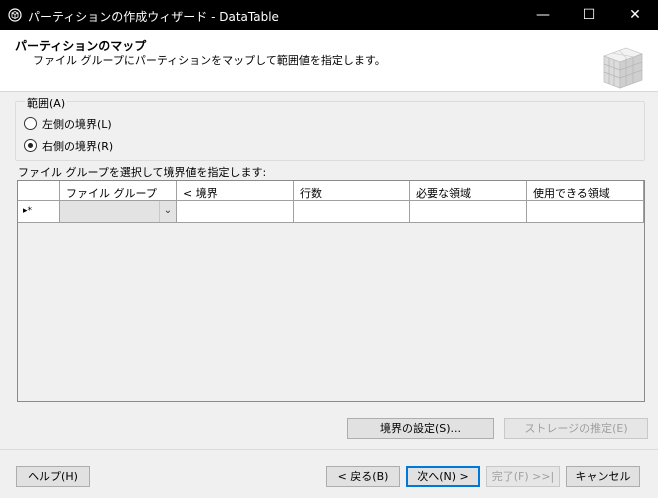 The image size is (658, 498). Describe the element at coordinates (523, 476) in the screenshot. I see `finish-button: 完了(F) >>|` at that location.